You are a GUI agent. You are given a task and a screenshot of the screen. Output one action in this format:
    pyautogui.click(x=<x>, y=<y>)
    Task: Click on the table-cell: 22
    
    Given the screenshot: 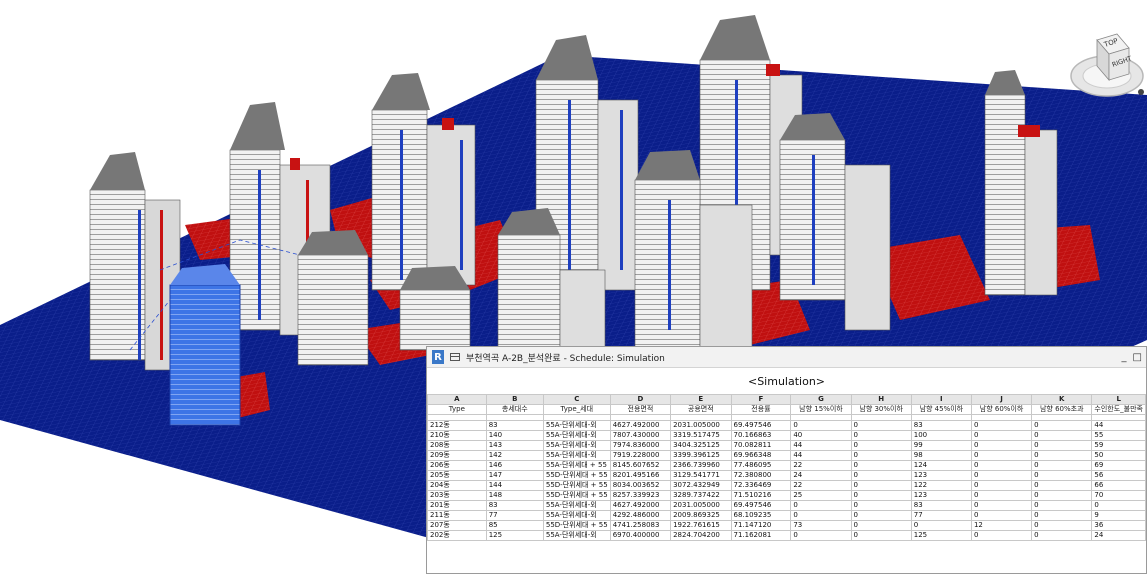 What is the action you would take?
    pyautogui.click(x=821, y=465)
    